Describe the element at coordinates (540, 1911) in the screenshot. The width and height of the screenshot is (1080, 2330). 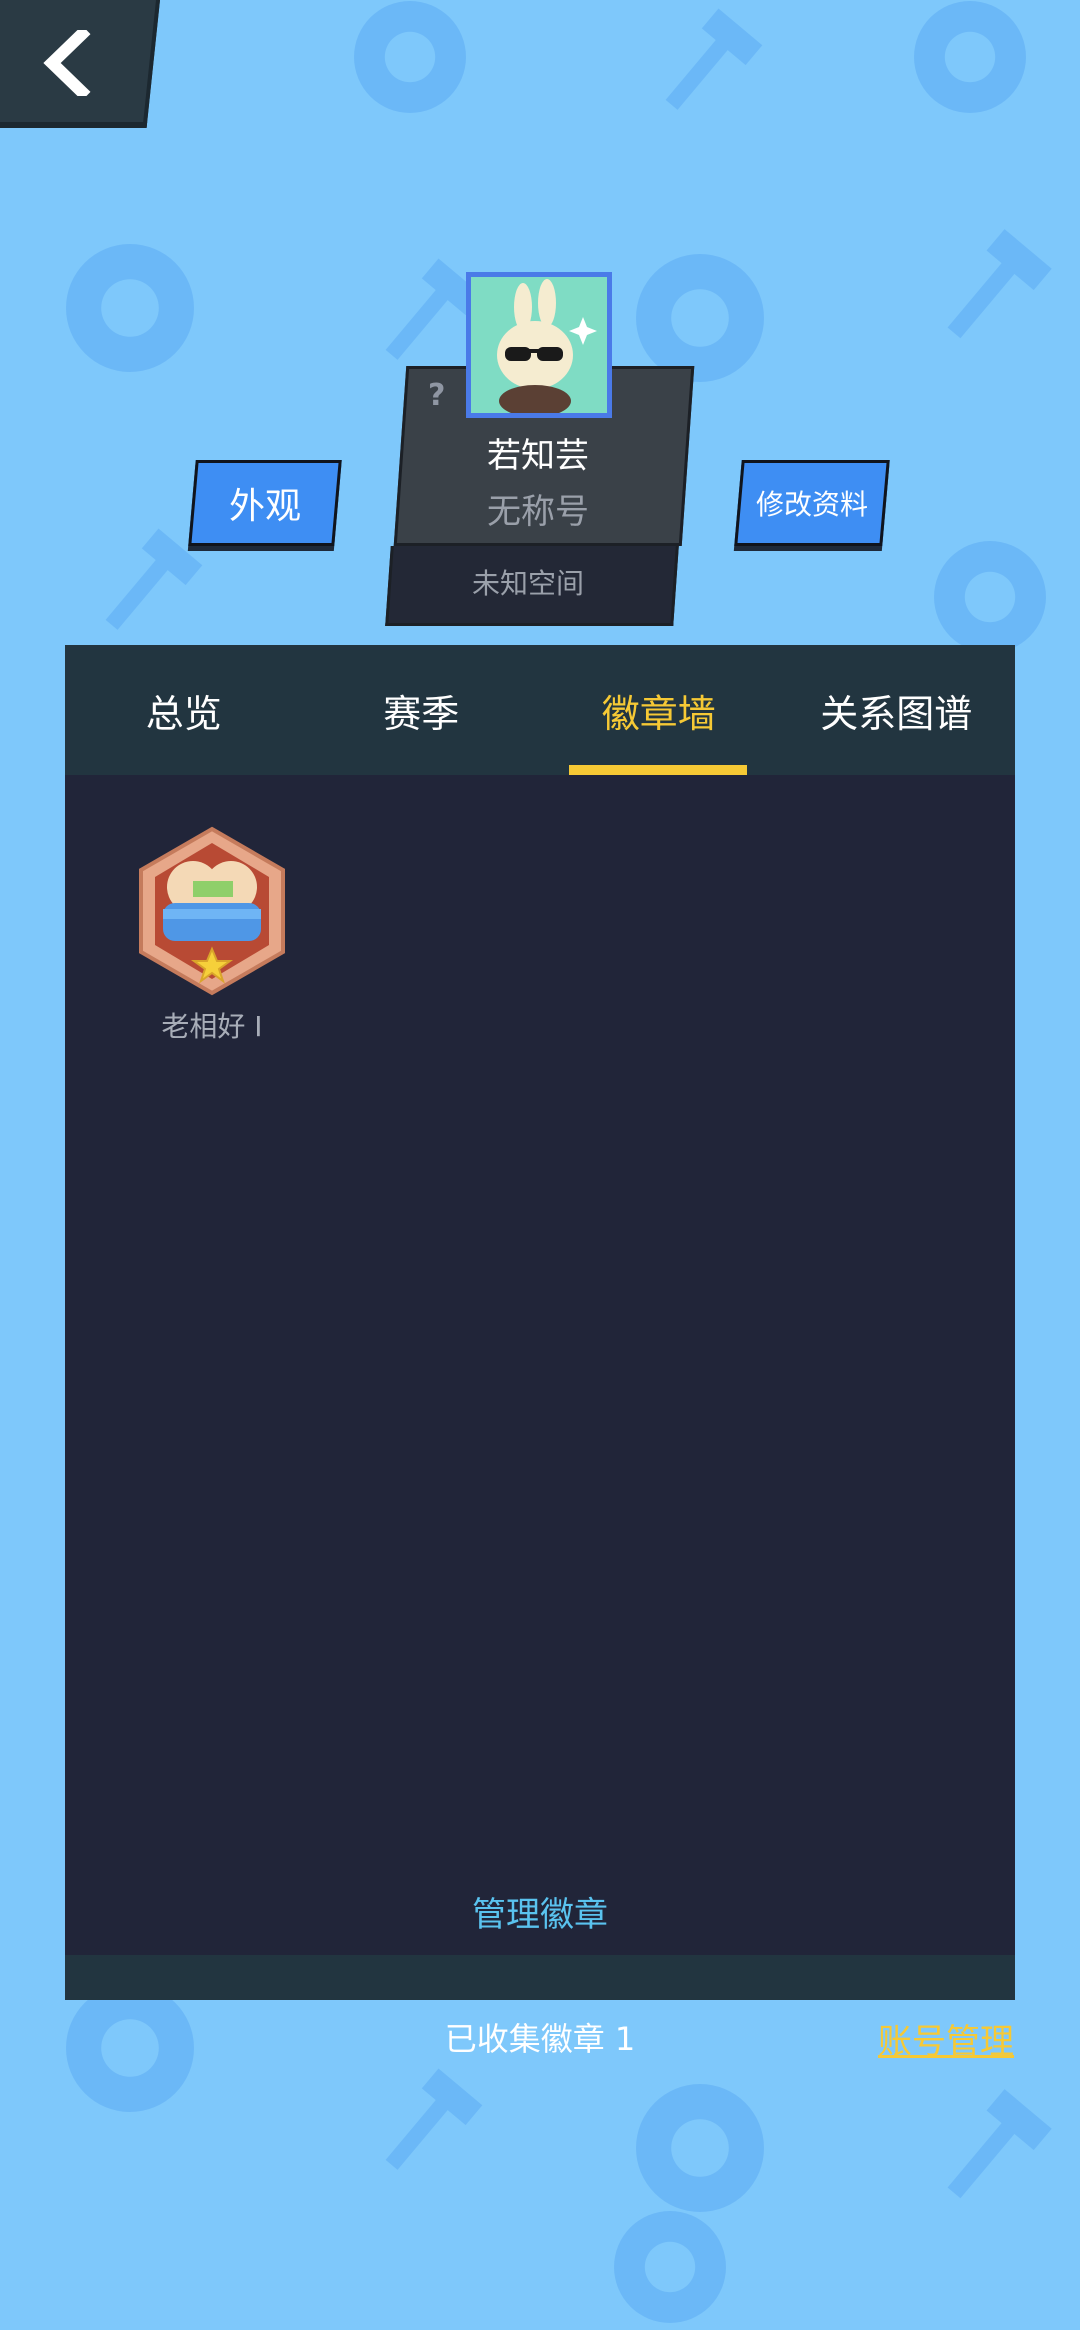
I see `manage-badges-link: 管理徽章` at that location.